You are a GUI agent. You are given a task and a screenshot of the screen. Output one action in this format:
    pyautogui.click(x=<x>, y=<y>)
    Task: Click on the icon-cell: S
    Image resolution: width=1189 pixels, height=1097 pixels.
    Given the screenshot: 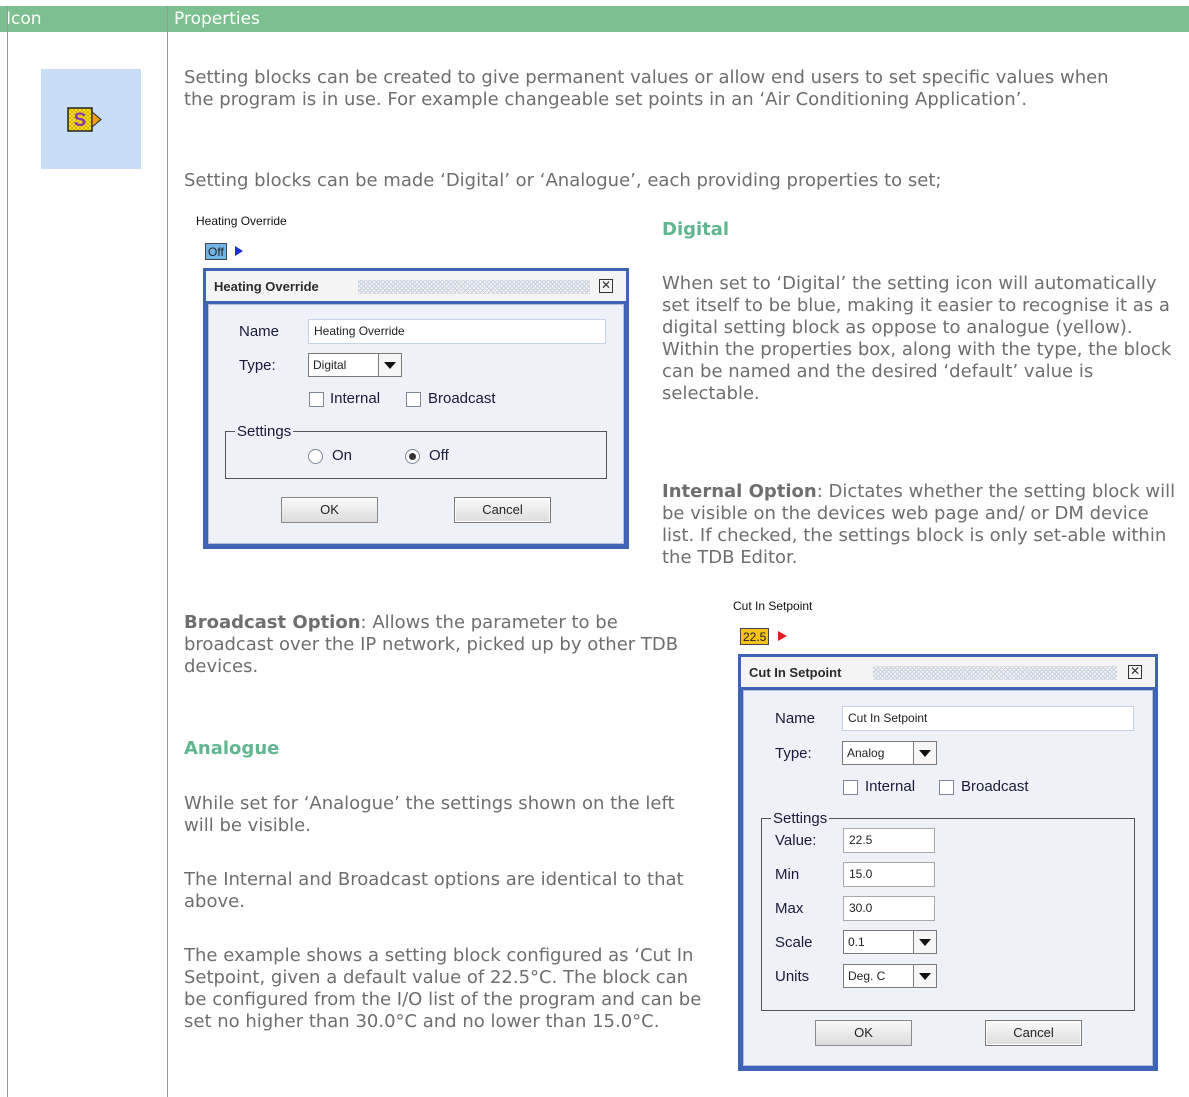 What is the action you would take?
    pyautogui.click(x=91, y=119)
    